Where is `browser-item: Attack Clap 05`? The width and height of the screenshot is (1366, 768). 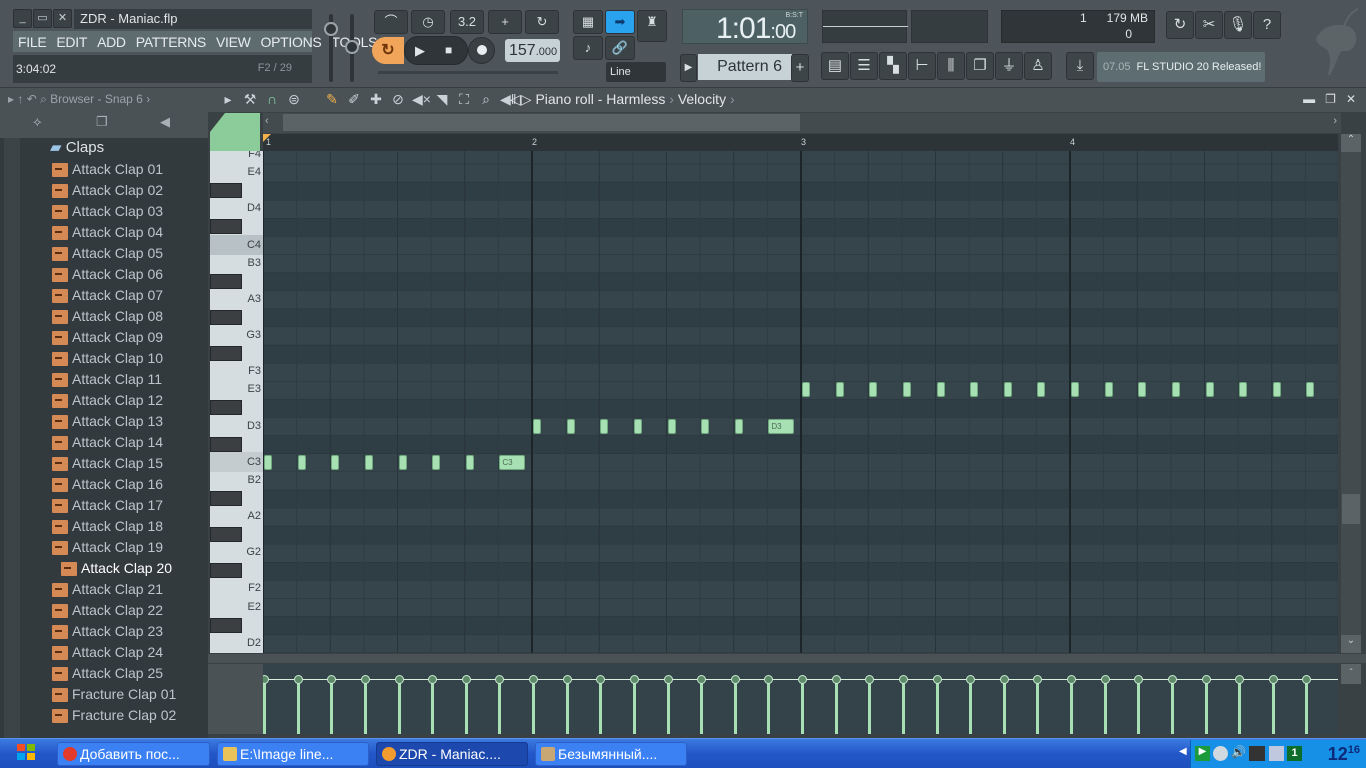 browser-item: Attack Clap 05 is located at coordinates (107, 253).